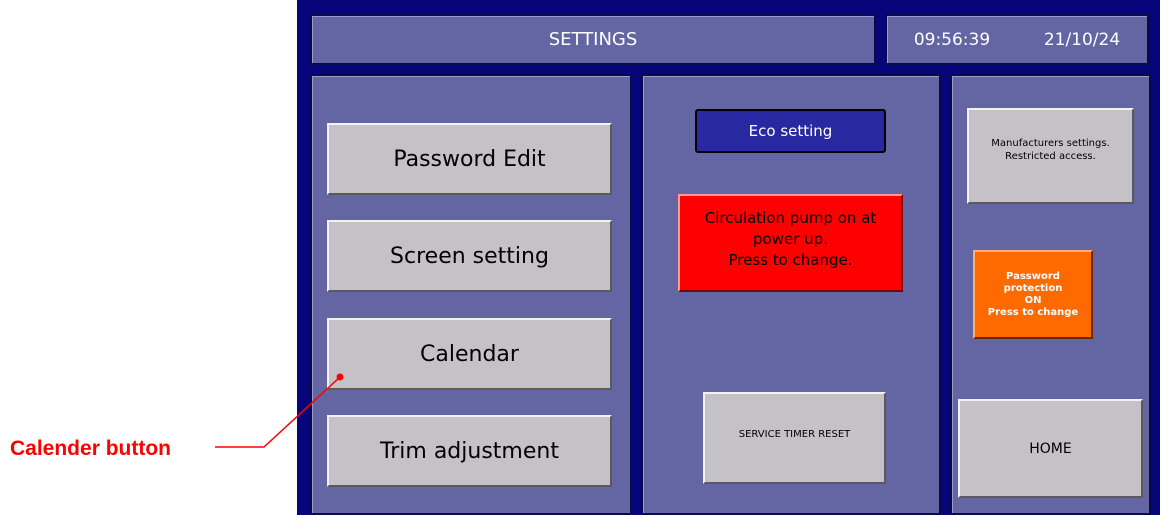 The width and height of the screenshot is (1162, 515). What do you see at coordinates (90, 448) in the screenshot?
I see `calendar-annotation-label: Calender button` at bounding box center [90, 448].